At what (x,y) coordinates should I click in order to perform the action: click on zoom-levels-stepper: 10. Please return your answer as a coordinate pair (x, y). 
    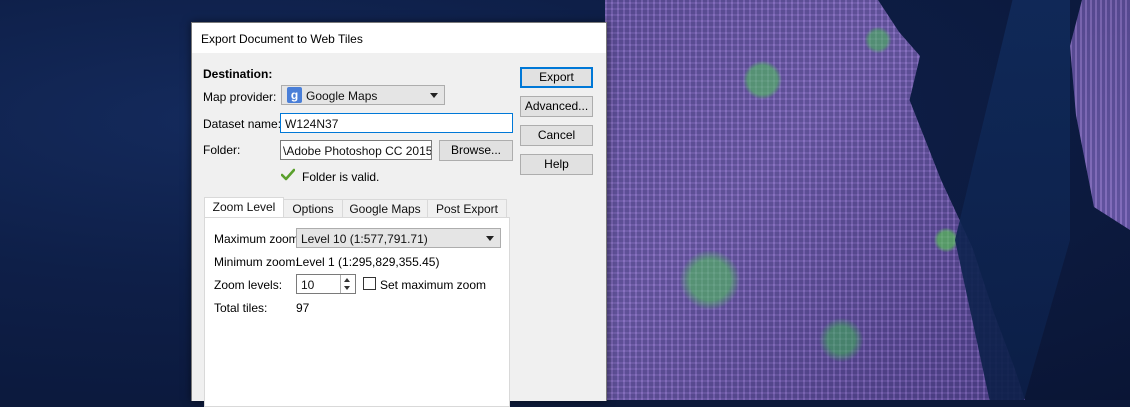
    Looking at the image, I should click on (326, 284).